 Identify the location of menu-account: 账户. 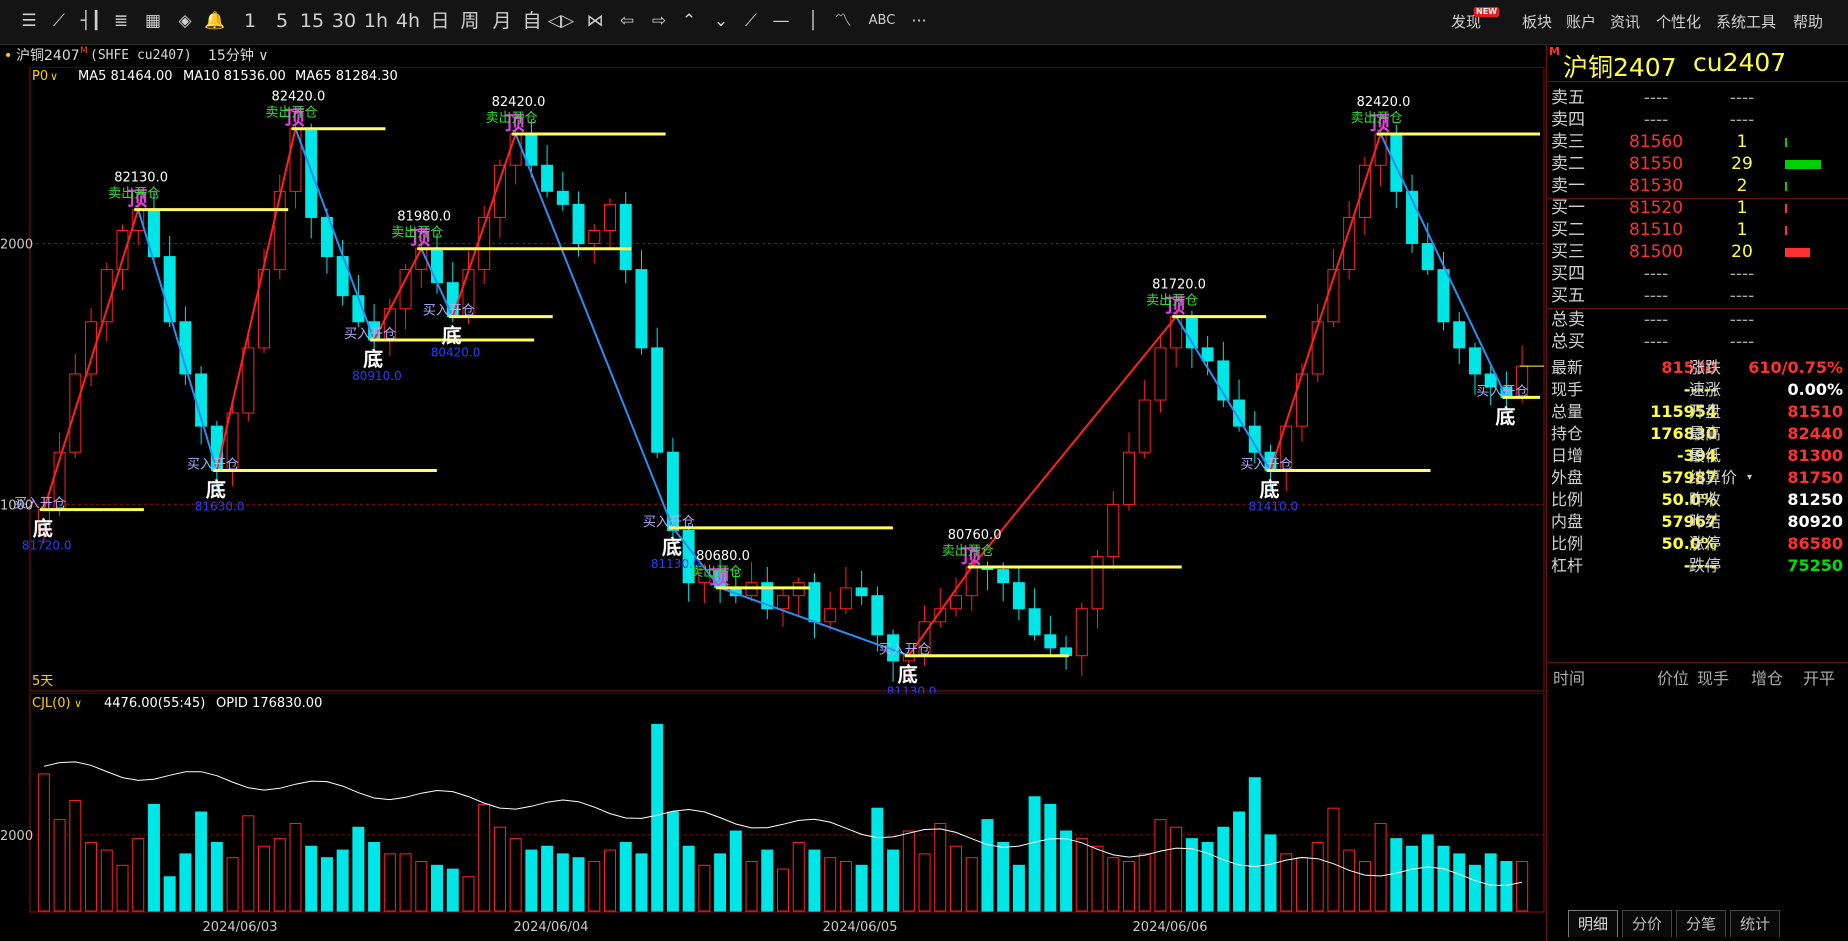
(1581, 22).